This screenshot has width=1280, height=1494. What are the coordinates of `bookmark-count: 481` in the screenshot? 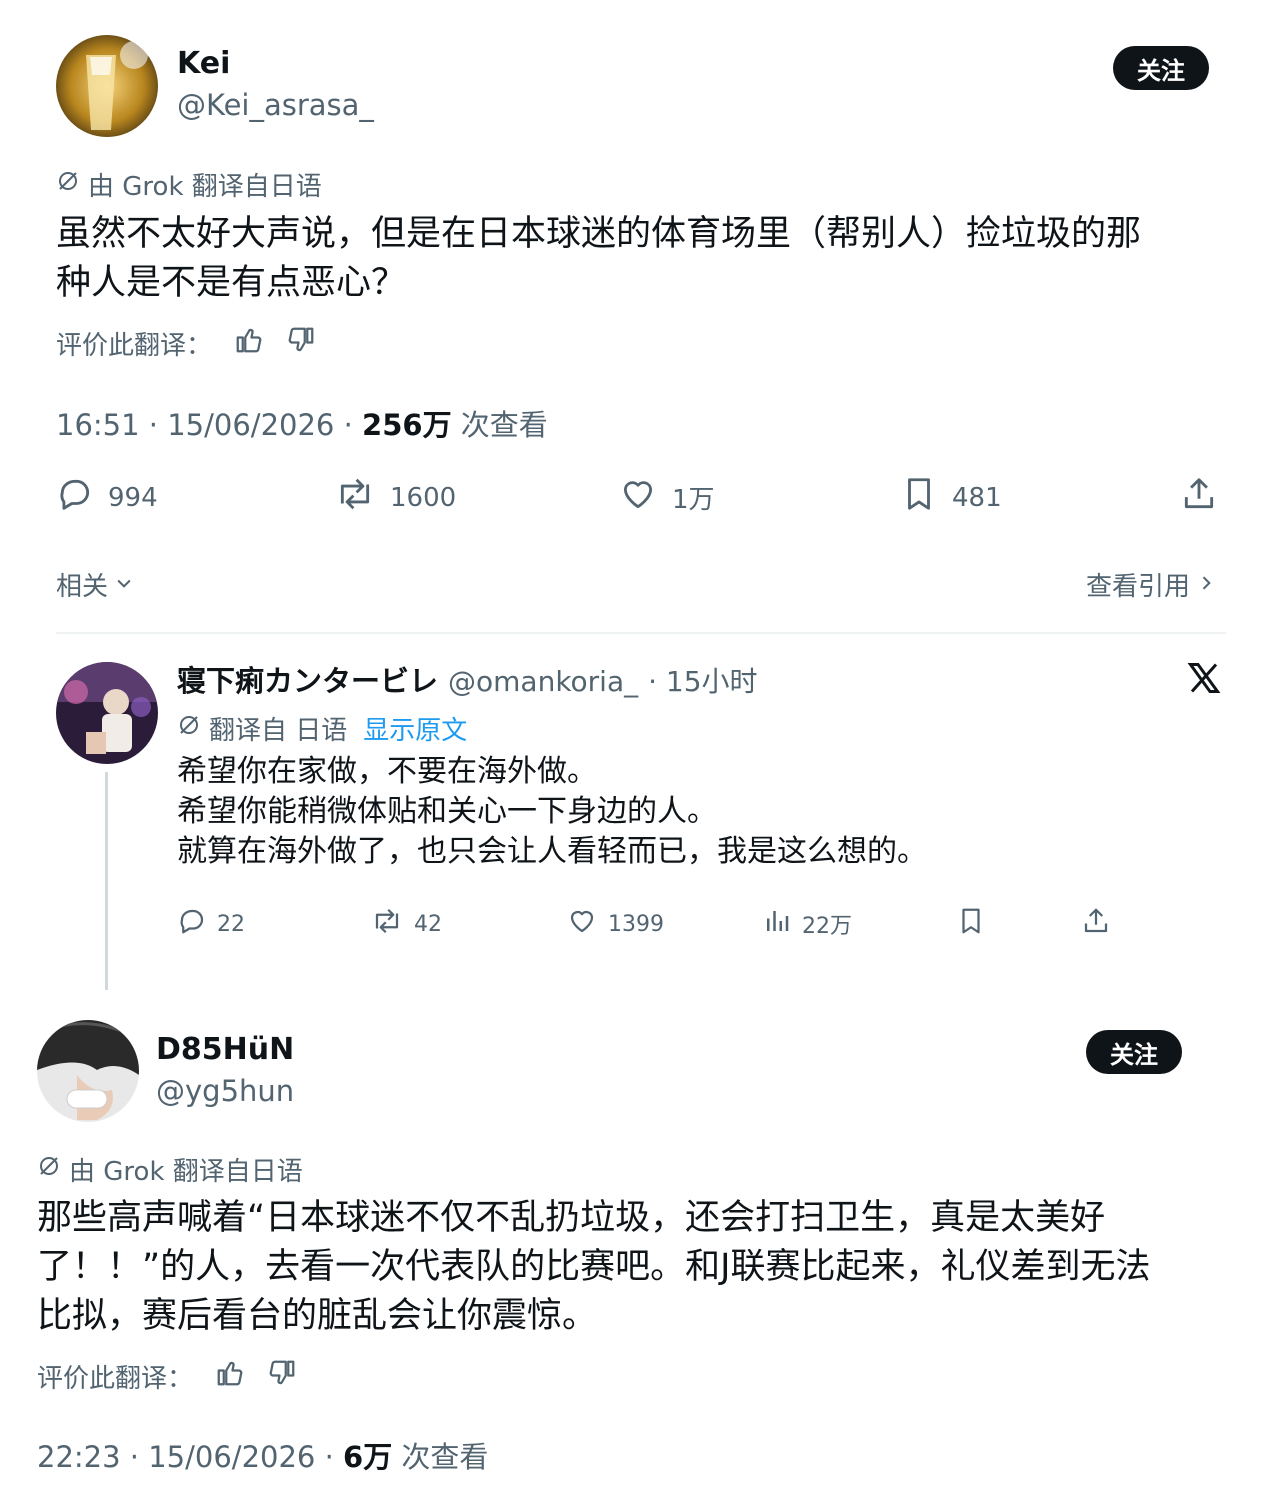 It's located at (977, 497).